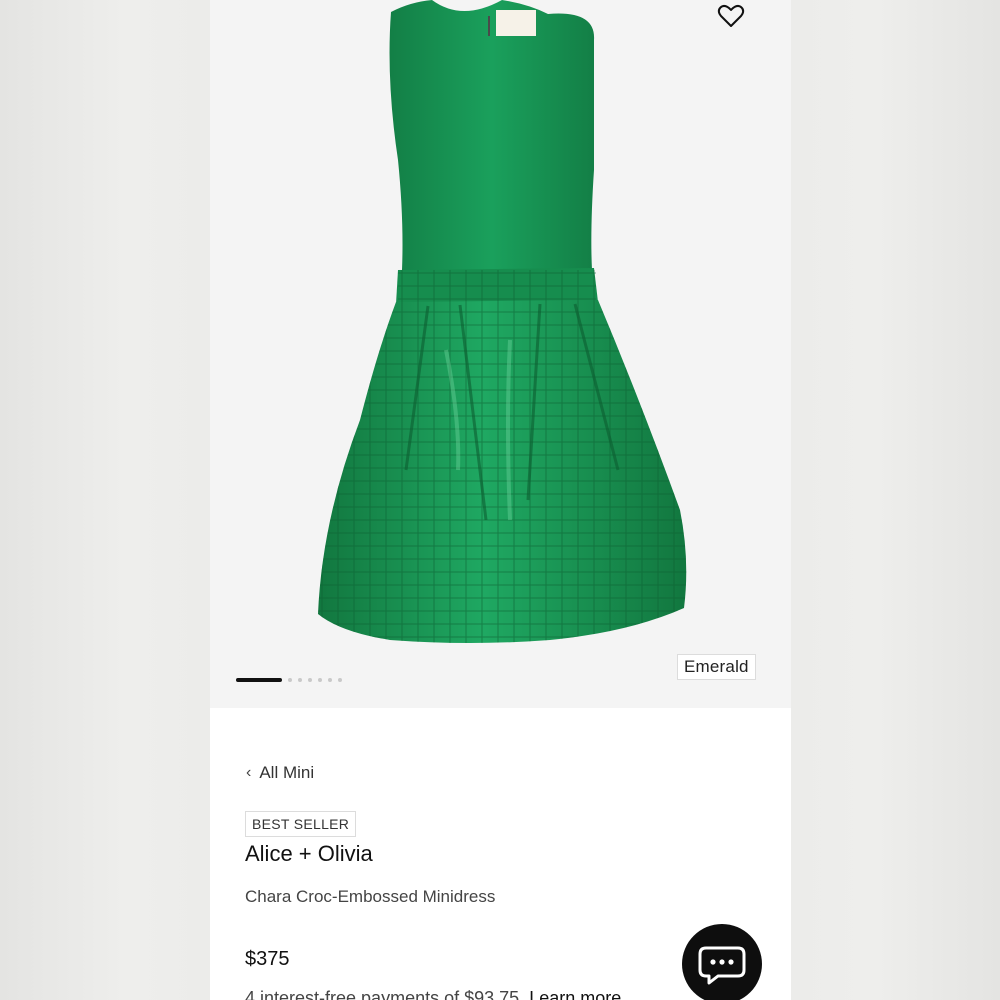  Describe the element at coordinates (575, 994) in the screenshot. I see `learn-more-link: Learn more` at that location.